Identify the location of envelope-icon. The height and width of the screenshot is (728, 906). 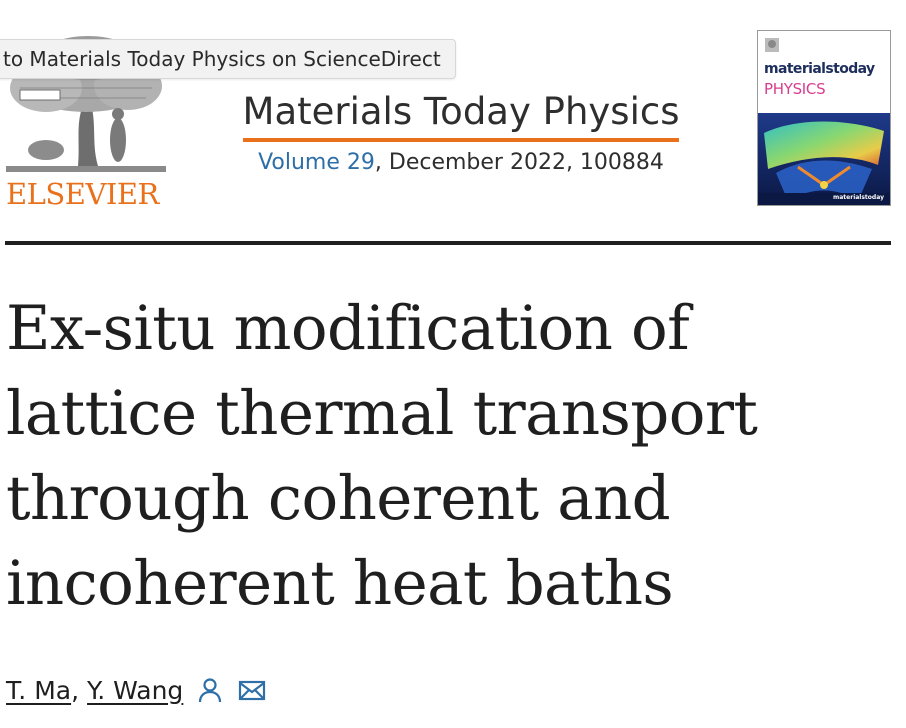
(252, 690).